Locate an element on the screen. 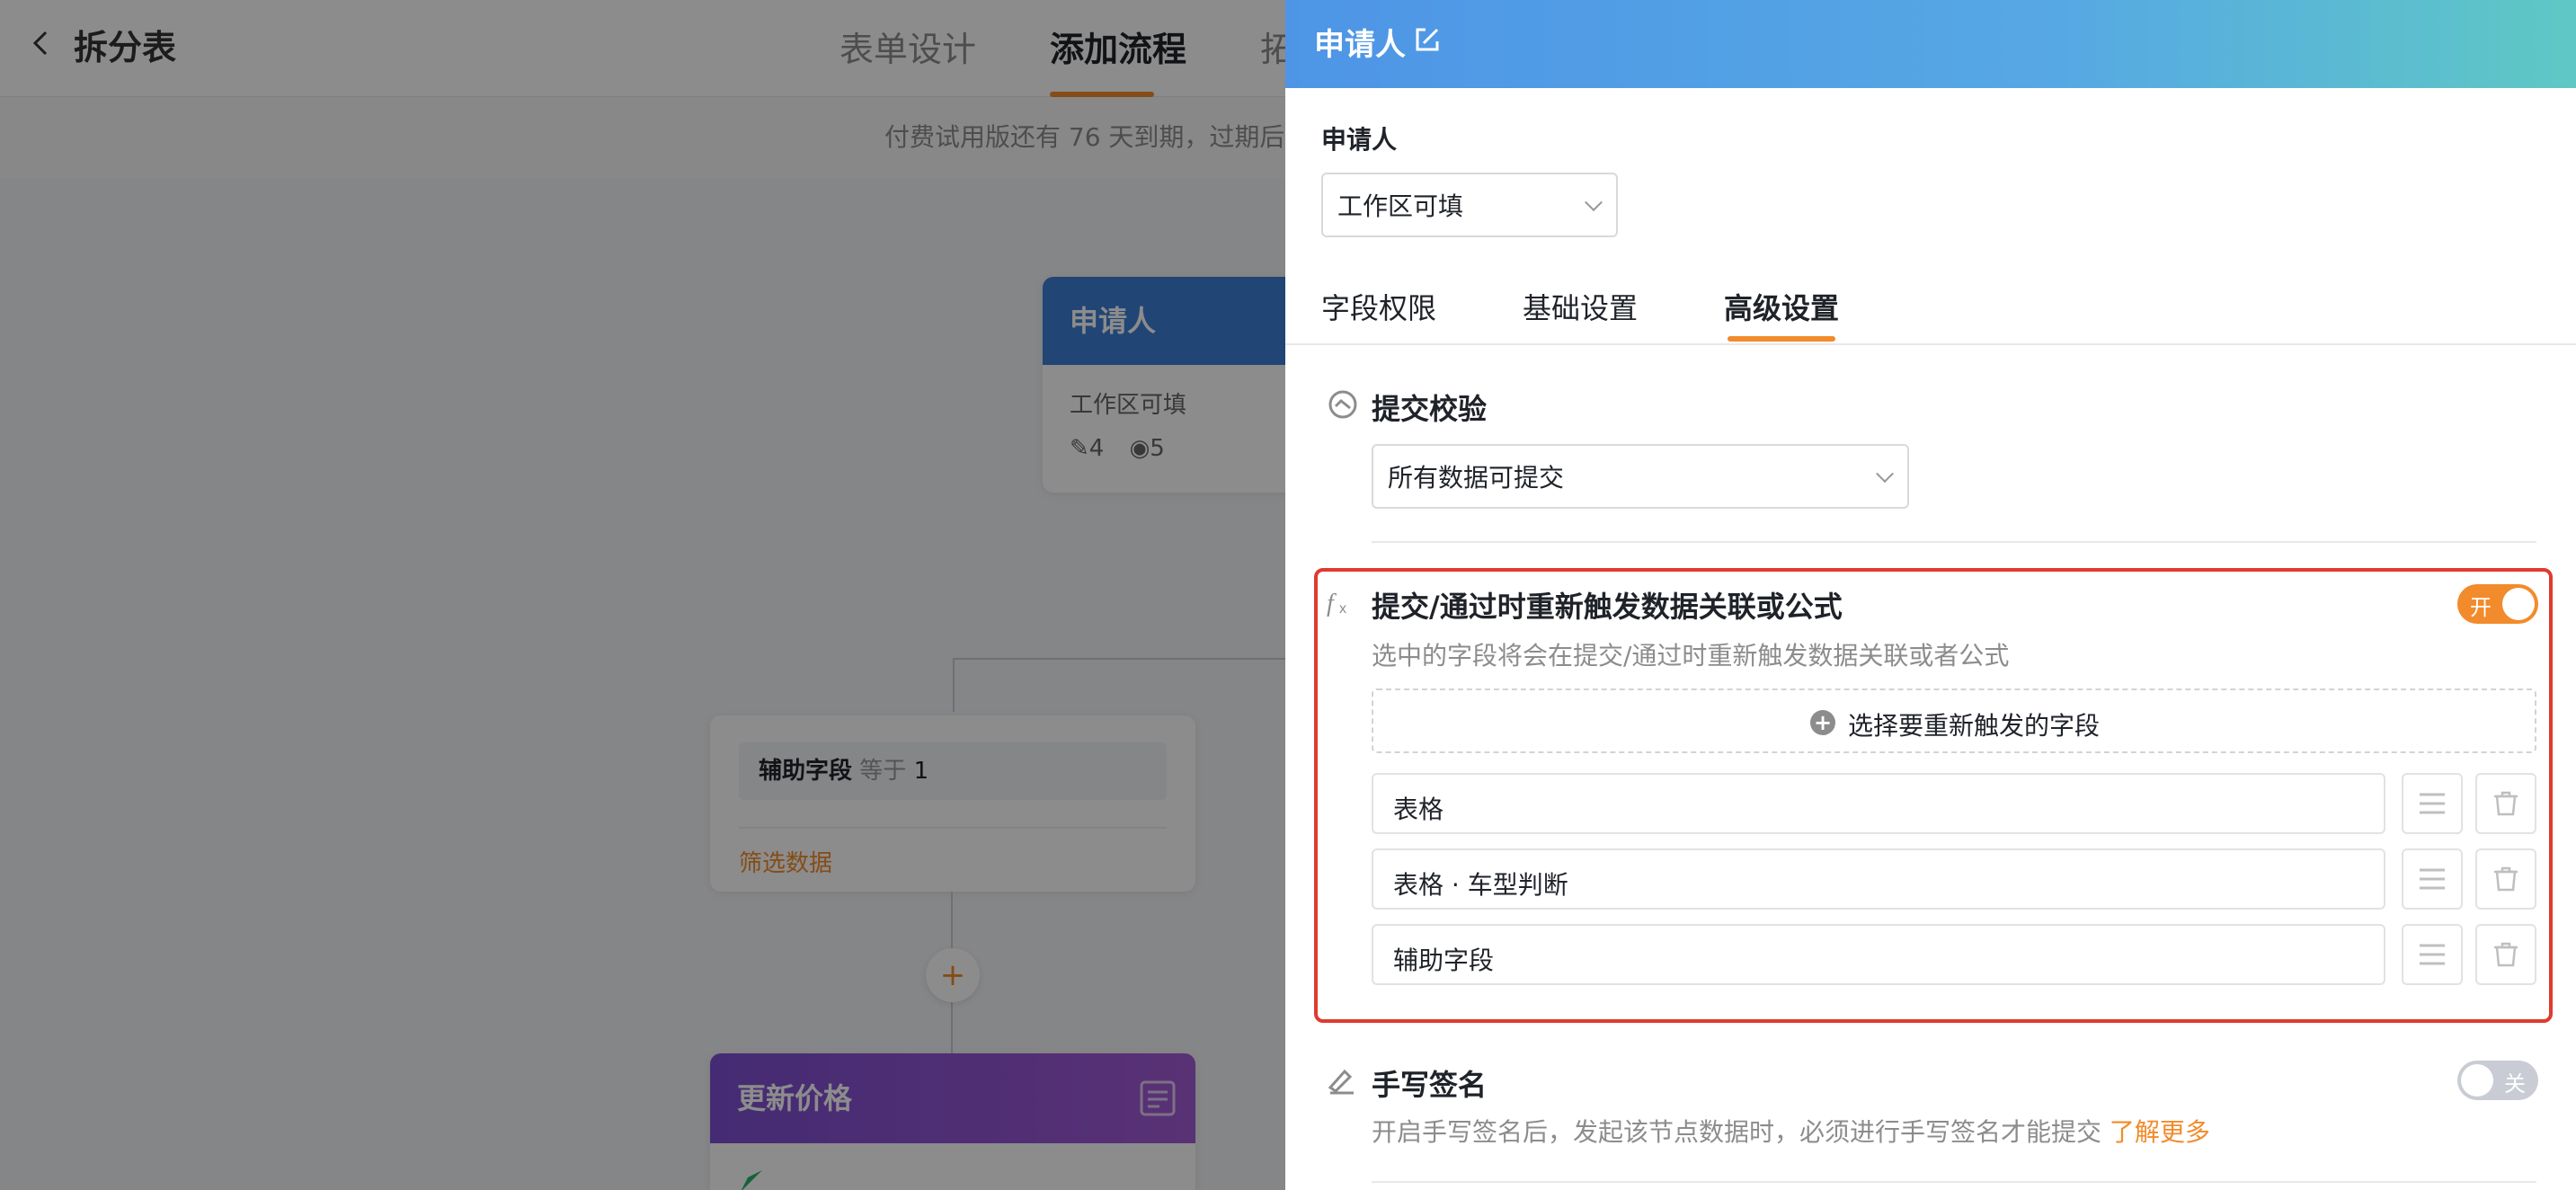  learn-more-link: 了解更多 is located at coordinates (2160, 1132).